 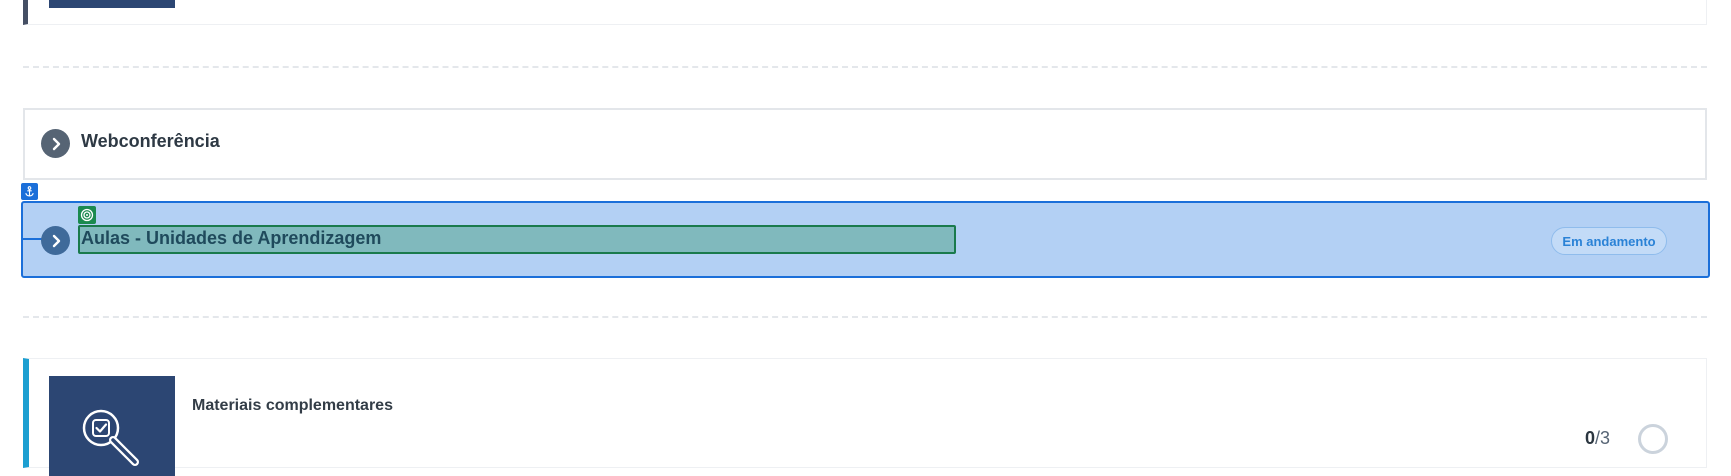 What do you see at coordinates (231, 238) in the screenshot?
I see `section-title: Aulas - Unidades de Aprendizagem` at bounding box center [231, 238].